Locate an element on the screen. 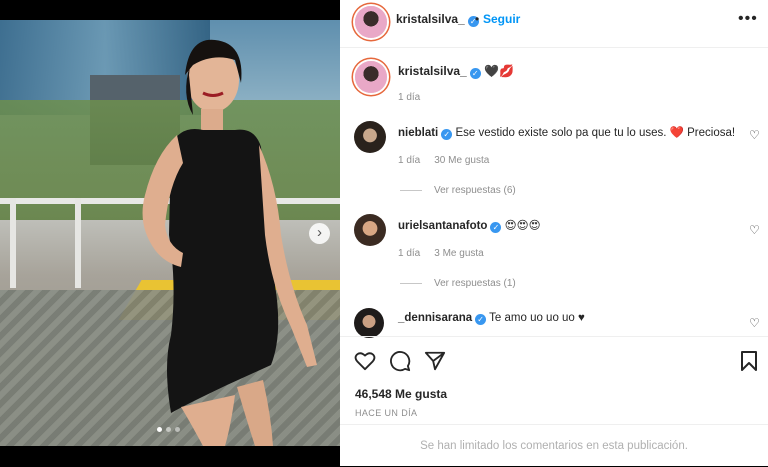 This screenshot has height=467, width=768. comment-likes: 30 Me gusta is located at coordinates (461, 160).